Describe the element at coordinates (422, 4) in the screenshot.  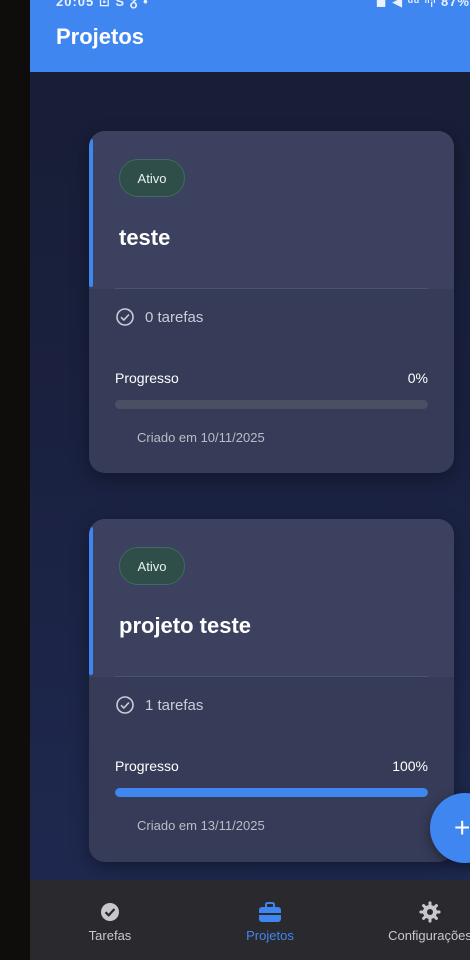
I see `status-indicators: ◼ ◀ ᵈᵈ ⁿᵢˡ 87%` at that location.